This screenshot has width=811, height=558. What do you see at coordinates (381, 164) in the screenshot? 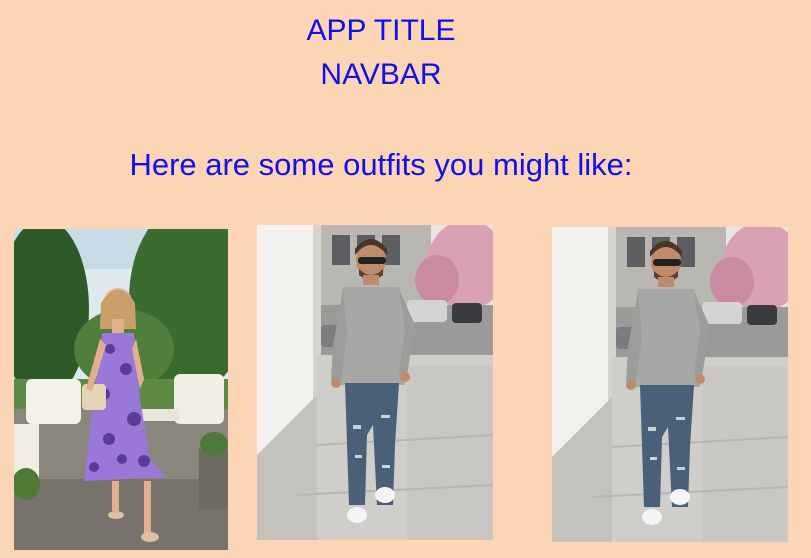
I see `outfits-heading: Here are some outfits you might like:` at bounding box center [381, 164].